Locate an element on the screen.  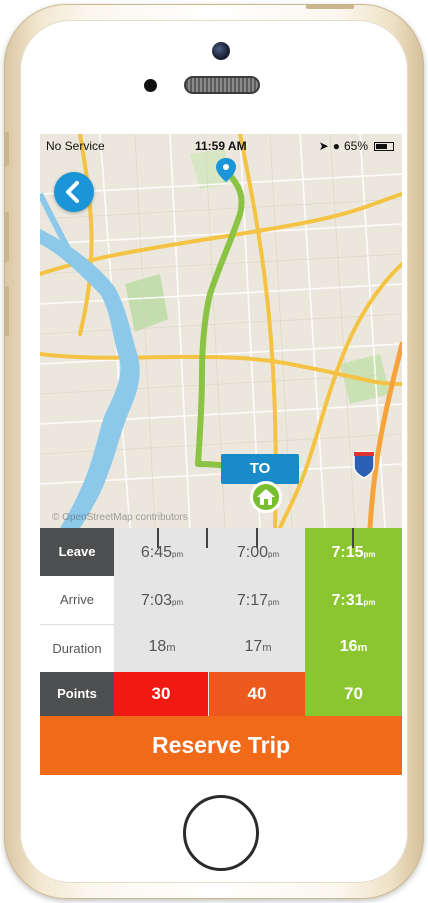
duration-value: 17 is located at coordinates (253, 646).